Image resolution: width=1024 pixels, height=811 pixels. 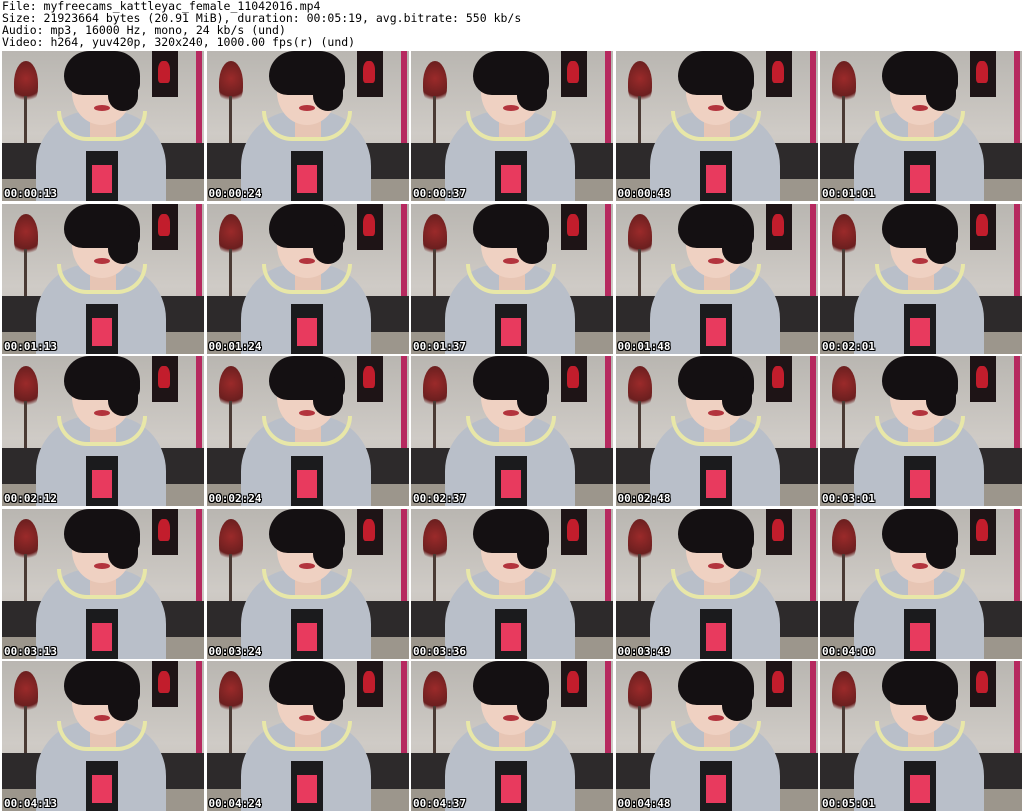 I want to click on frame-timestamp: 00:00:13, so click(x=30, y=193).